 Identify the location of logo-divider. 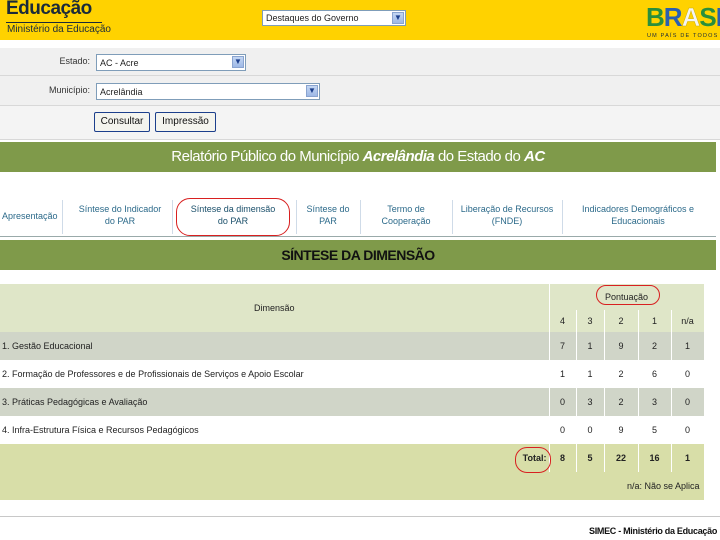
(54, 22).